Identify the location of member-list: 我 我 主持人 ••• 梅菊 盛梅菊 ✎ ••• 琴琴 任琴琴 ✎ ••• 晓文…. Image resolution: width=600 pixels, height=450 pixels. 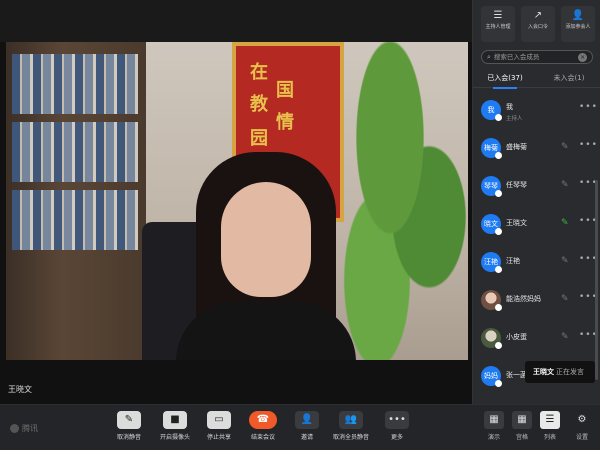
(536, 244).